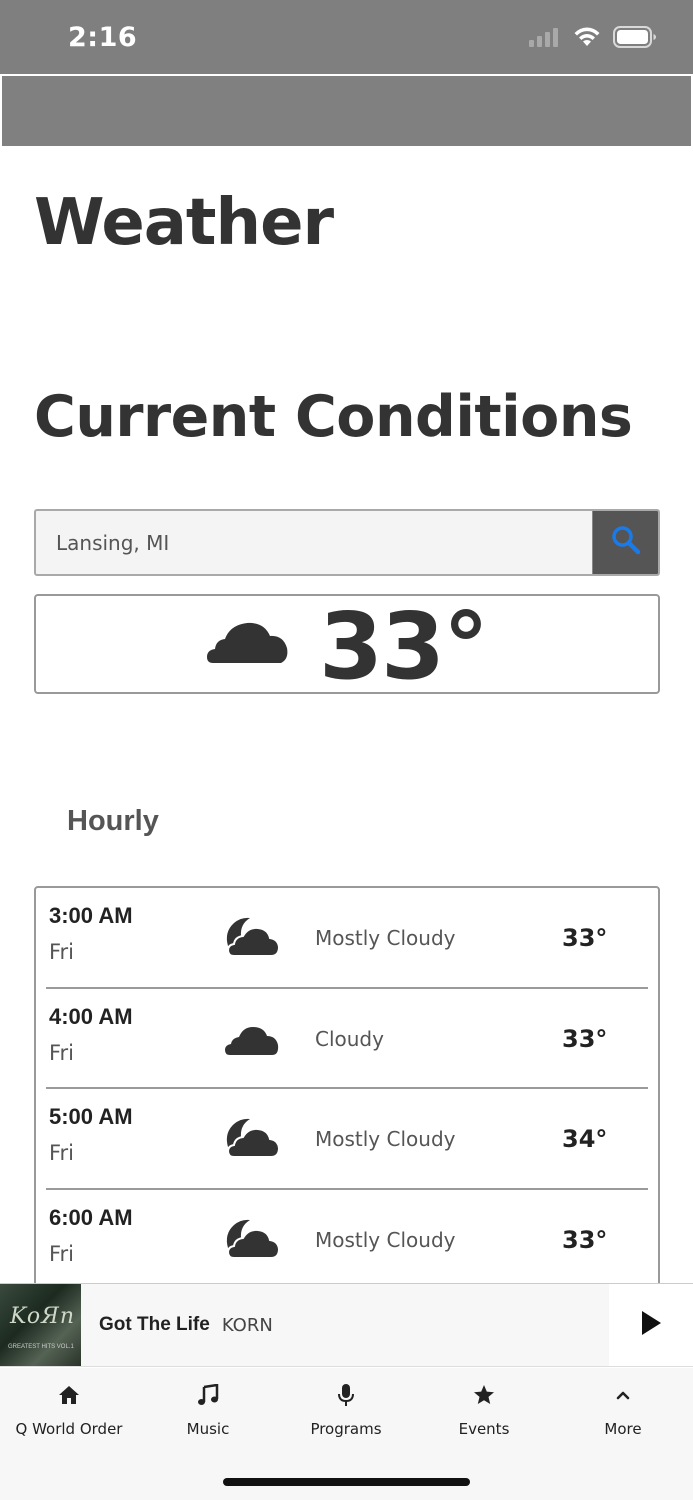  Describe the element at coordinates (585, 1139) in the screenshot. I see `hour-temperature: 34°` at that location.